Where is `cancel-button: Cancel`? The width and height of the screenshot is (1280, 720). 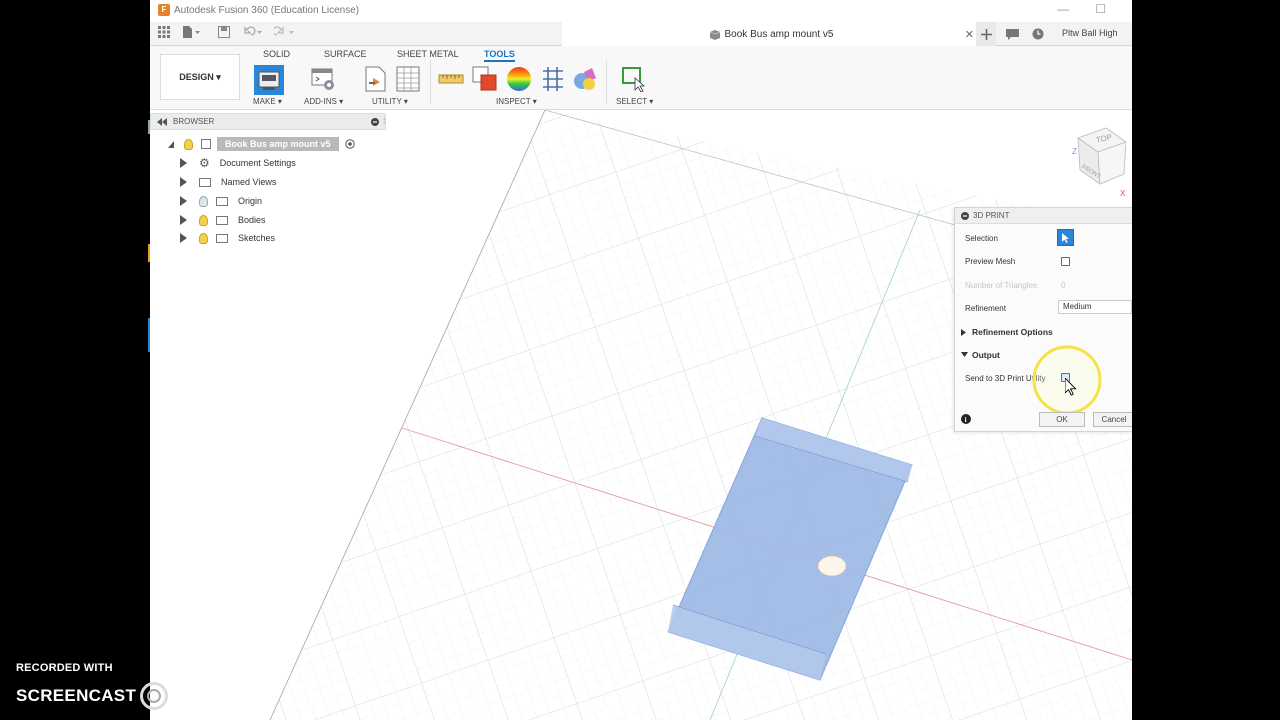 cancel-button: Cancel is located at coordinates (1112, 419).